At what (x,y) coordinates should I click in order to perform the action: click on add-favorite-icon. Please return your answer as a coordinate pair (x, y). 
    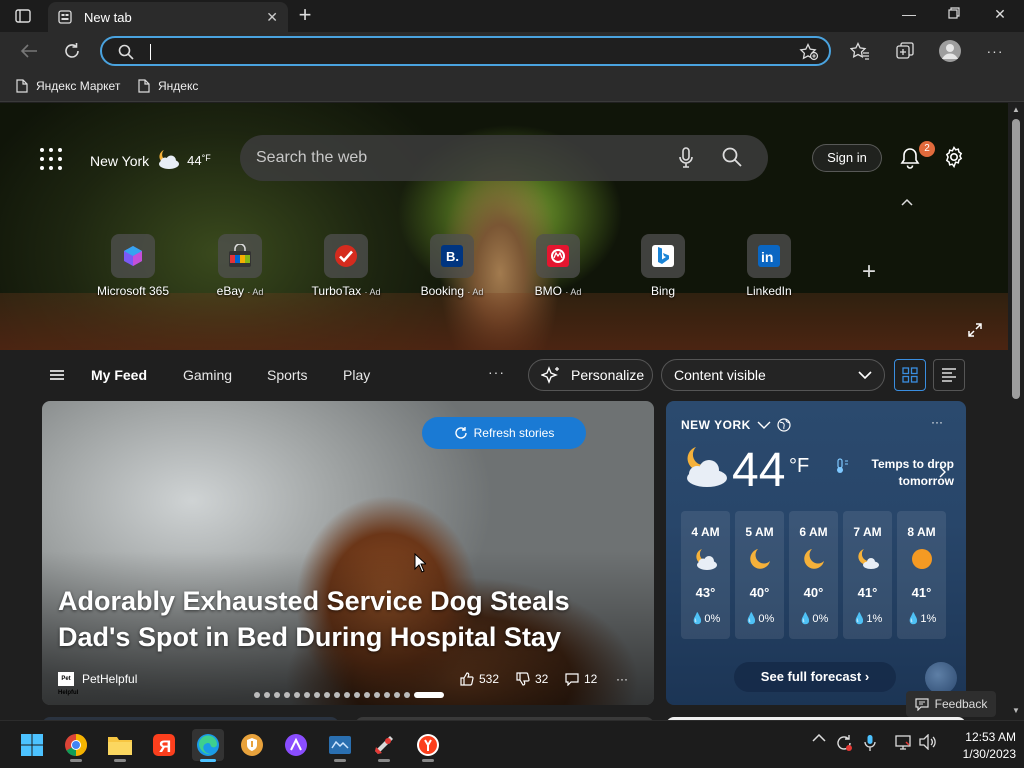
    Looking at the image, I should click on (809, 54).